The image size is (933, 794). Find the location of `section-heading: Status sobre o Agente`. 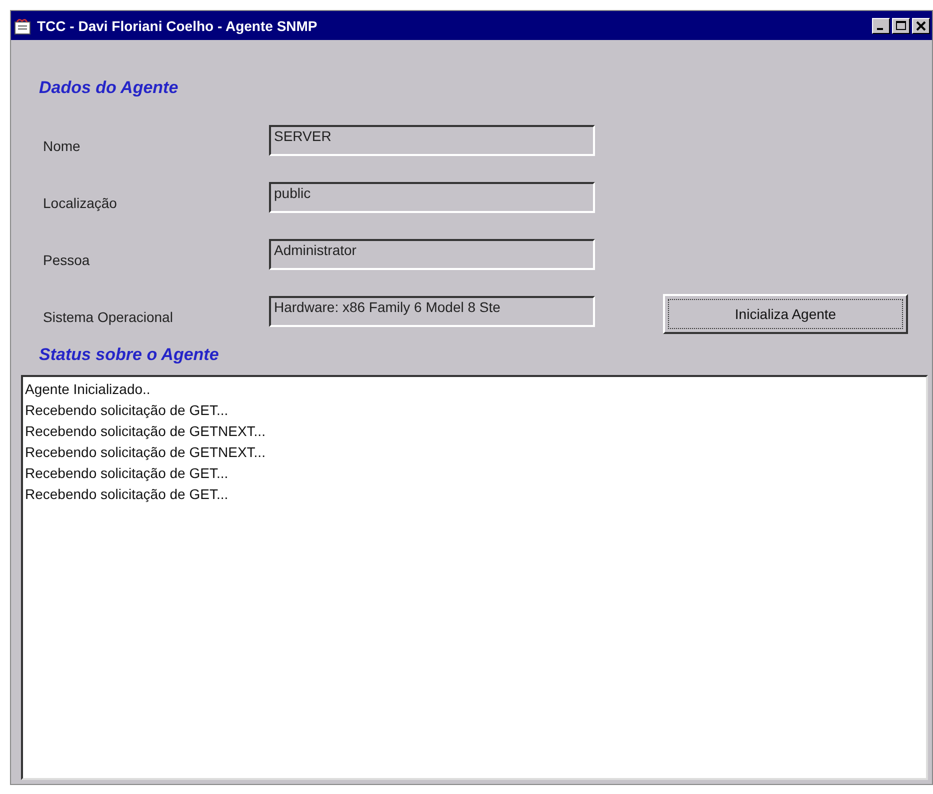

section-heading: Status sobre o Agente is located at coordinates (129, 355).